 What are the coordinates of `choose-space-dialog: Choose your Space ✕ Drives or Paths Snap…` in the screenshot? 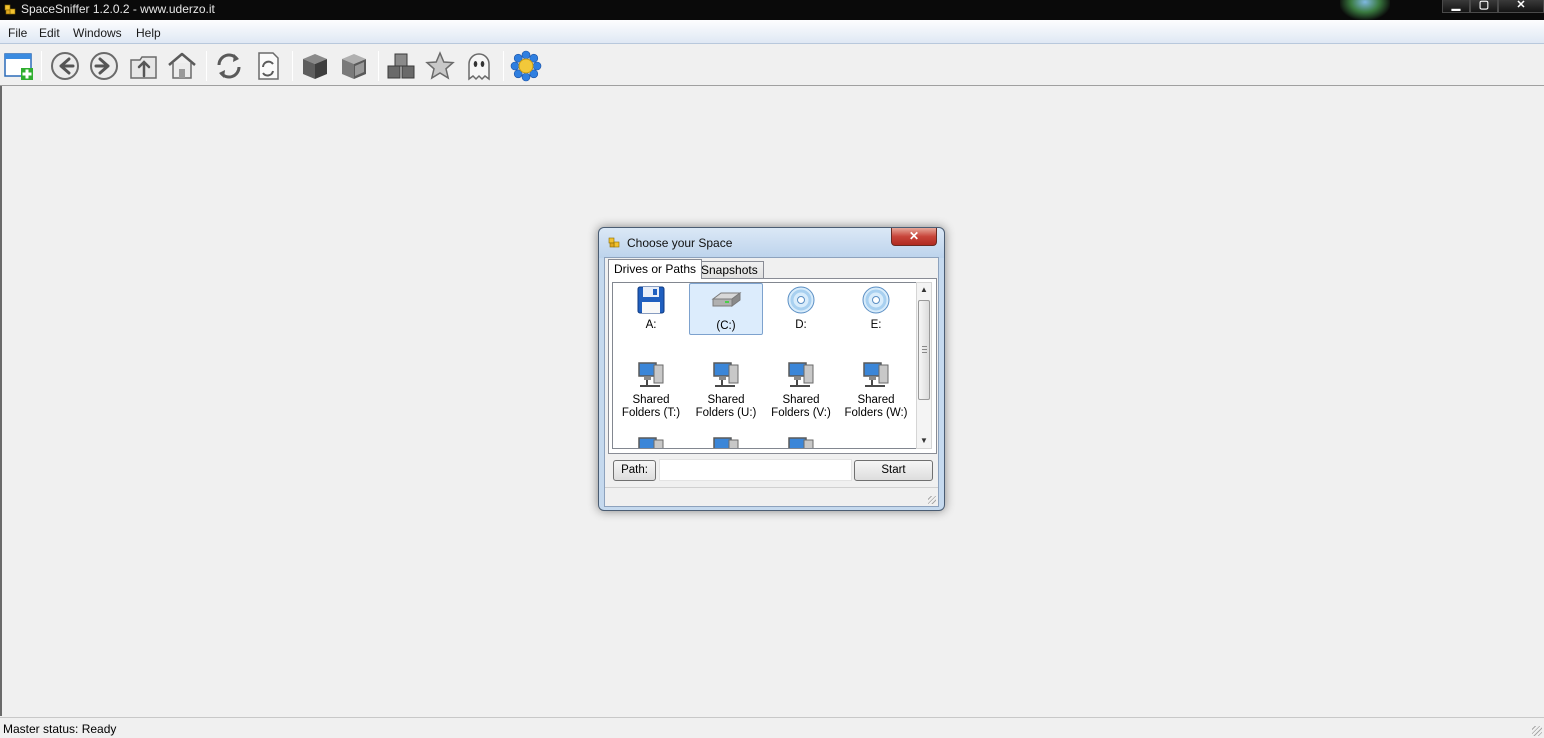 It's located at (771, 369).